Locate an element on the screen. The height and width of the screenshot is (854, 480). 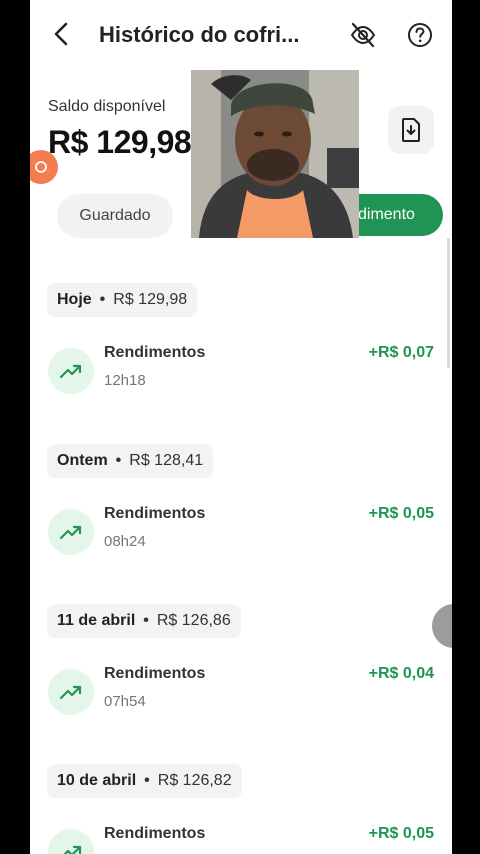
day-header: Ontem • R$ 128,41 is located at coordinates (130, 461).